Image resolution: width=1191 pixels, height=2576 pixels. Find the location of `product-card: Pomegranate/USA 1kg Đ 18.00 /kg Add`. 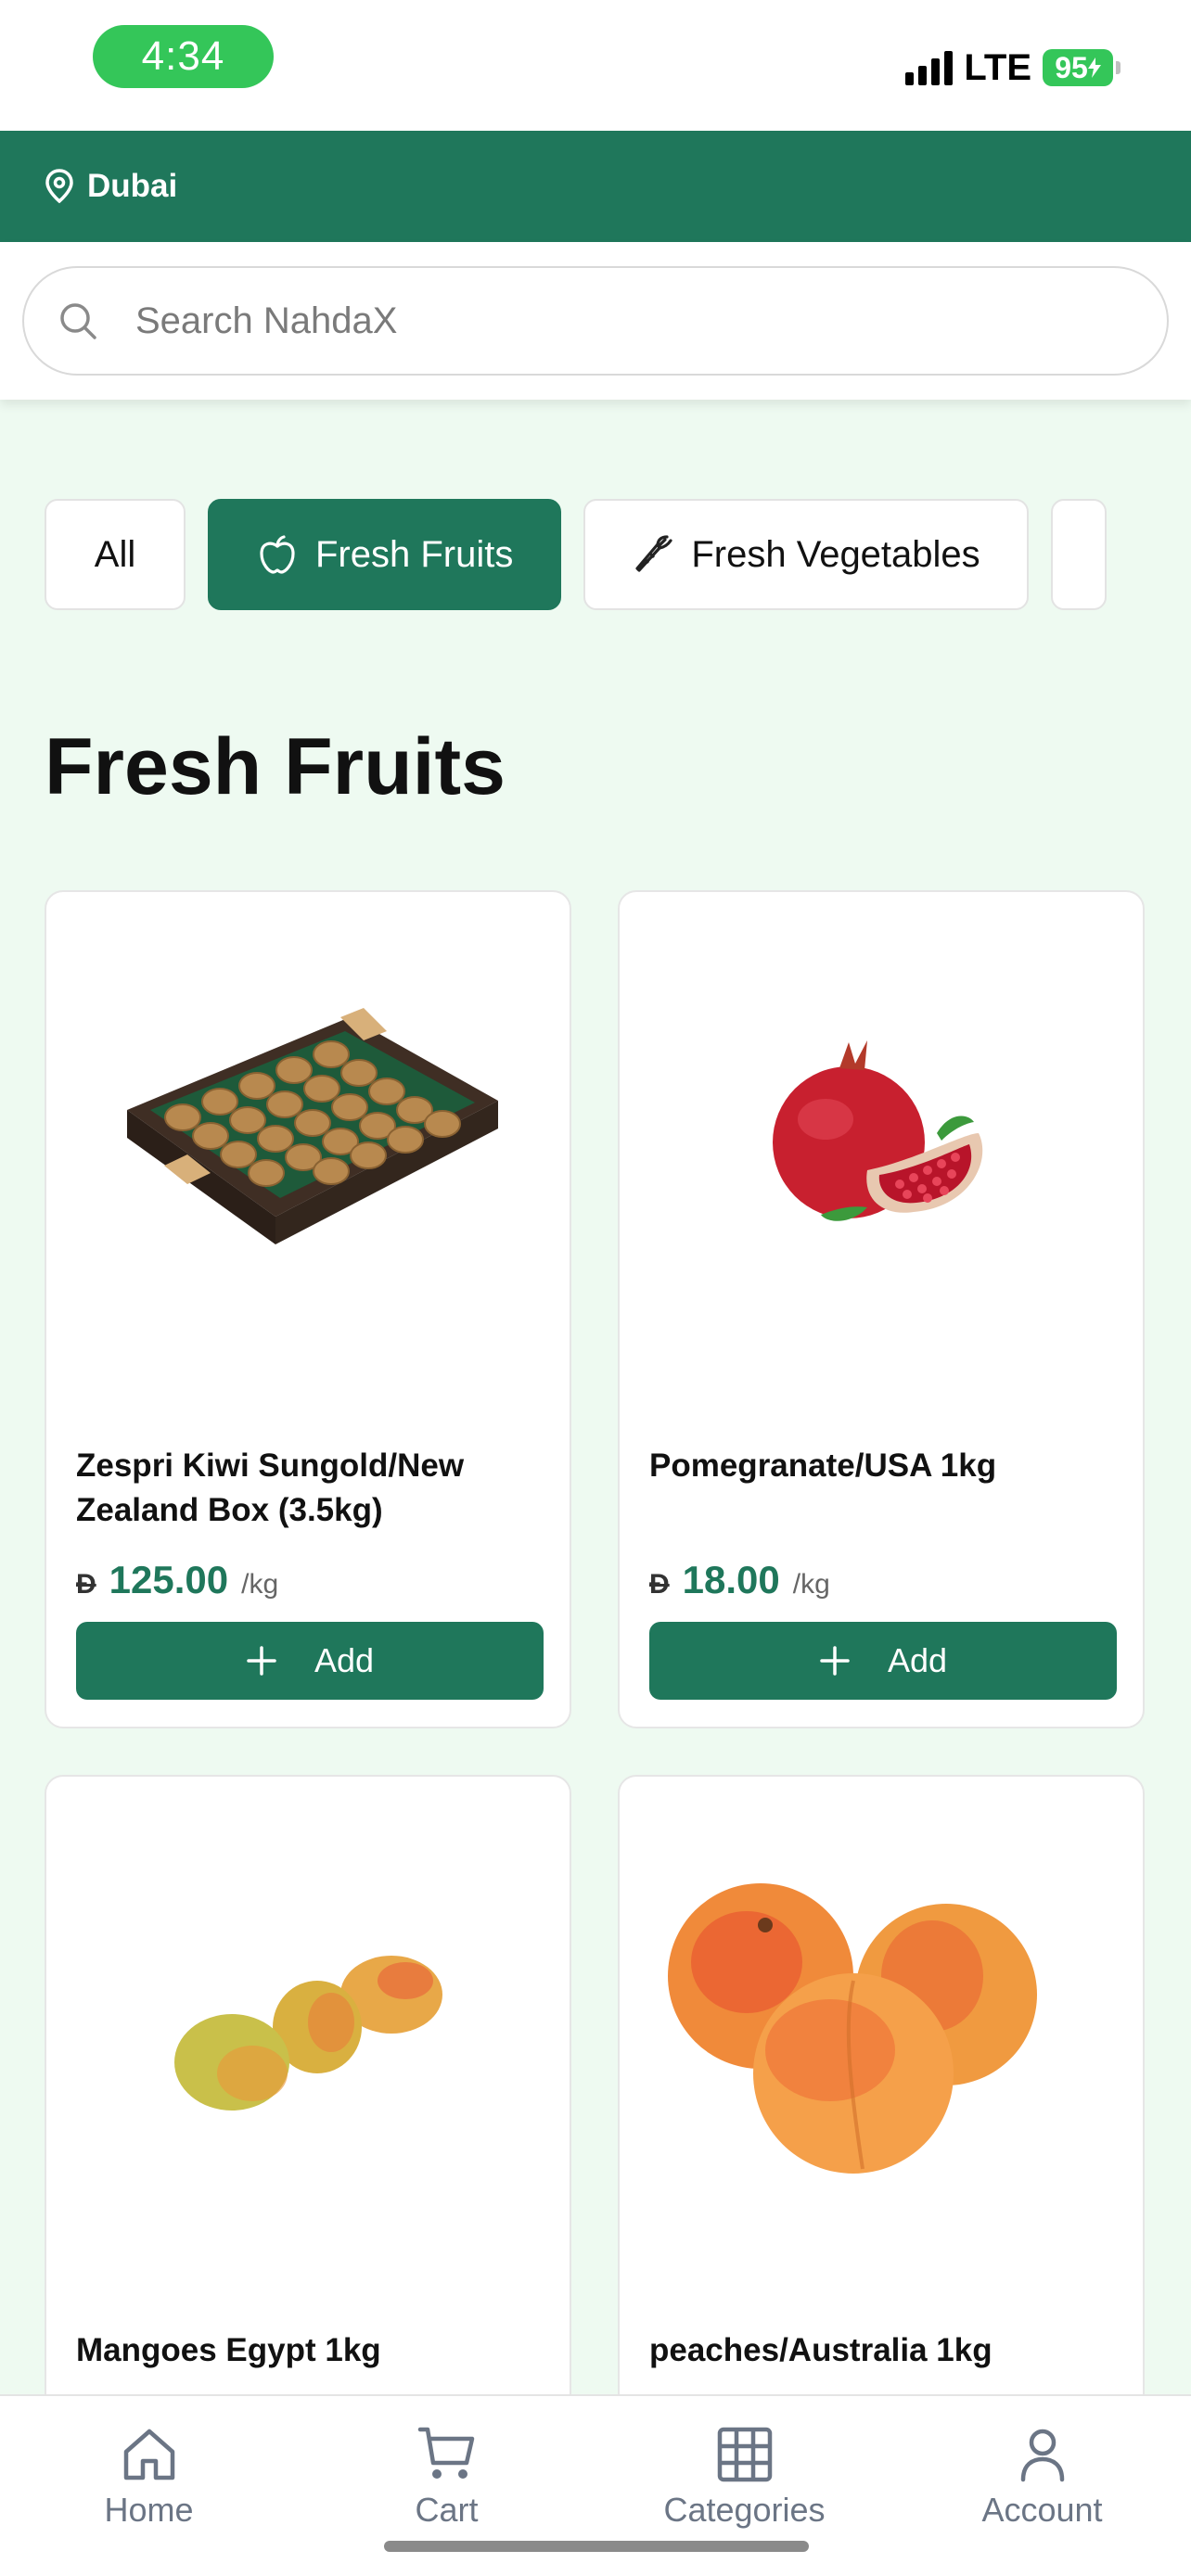

product-card: Pomegranate/USA 1kg Đ 18.00 /kg Add is located at coordinates (881, 1309).